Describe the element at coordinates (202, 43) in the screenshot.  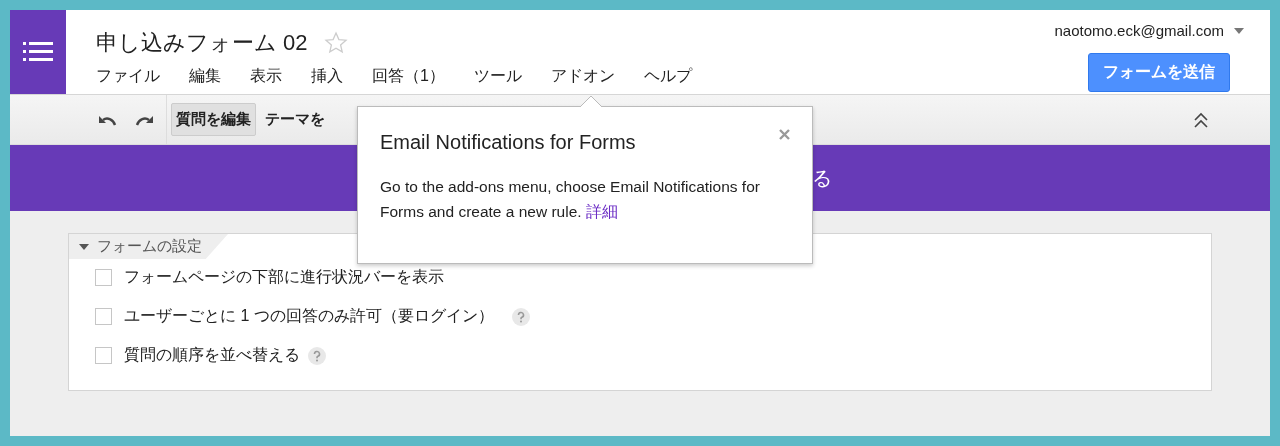
I see `form-title: 申し込みフォーム 02` at that location.